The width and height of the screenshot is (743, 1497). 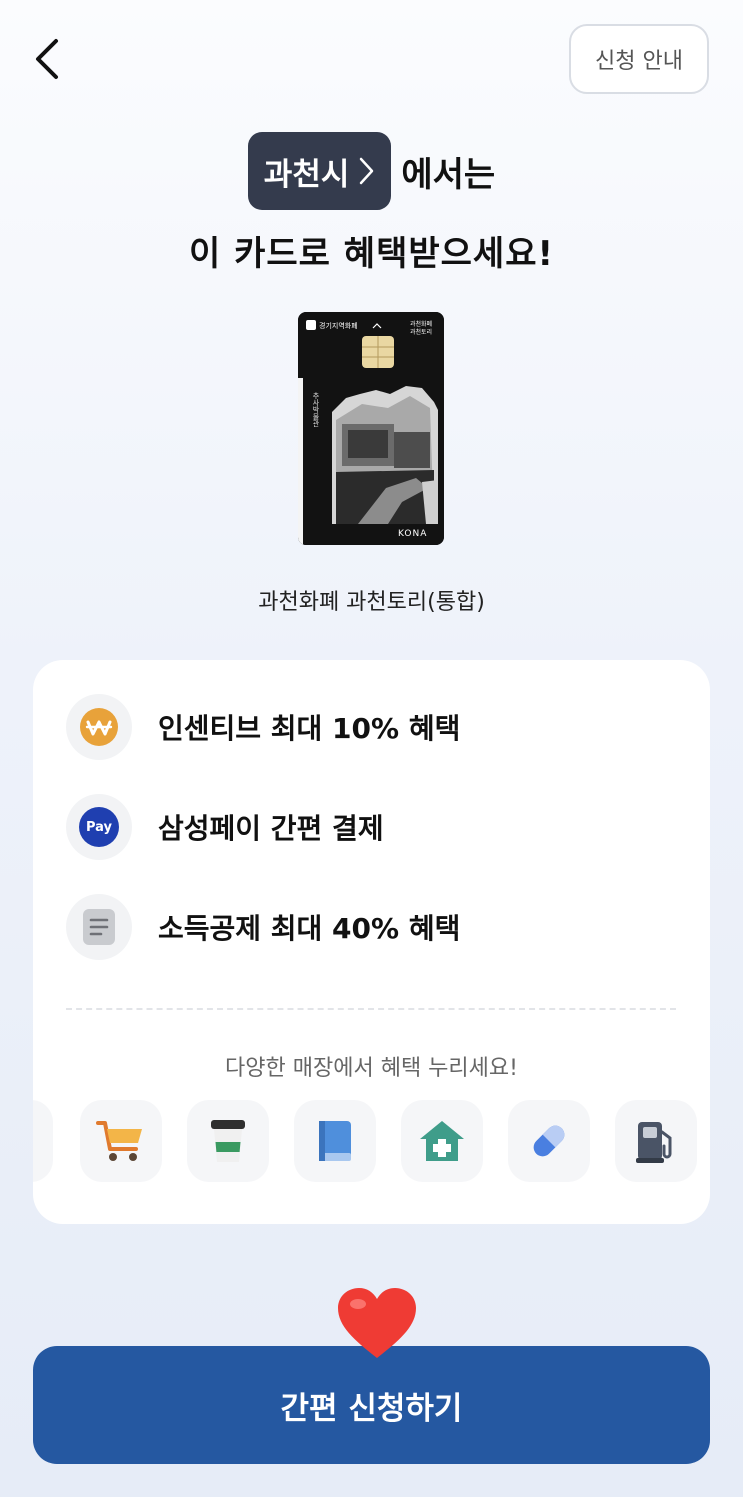 What do you see at coordinates (421, 324) in the screenshot?
I see `card-issuer-line1: 과천화폐` at bounding box center [421, 324].